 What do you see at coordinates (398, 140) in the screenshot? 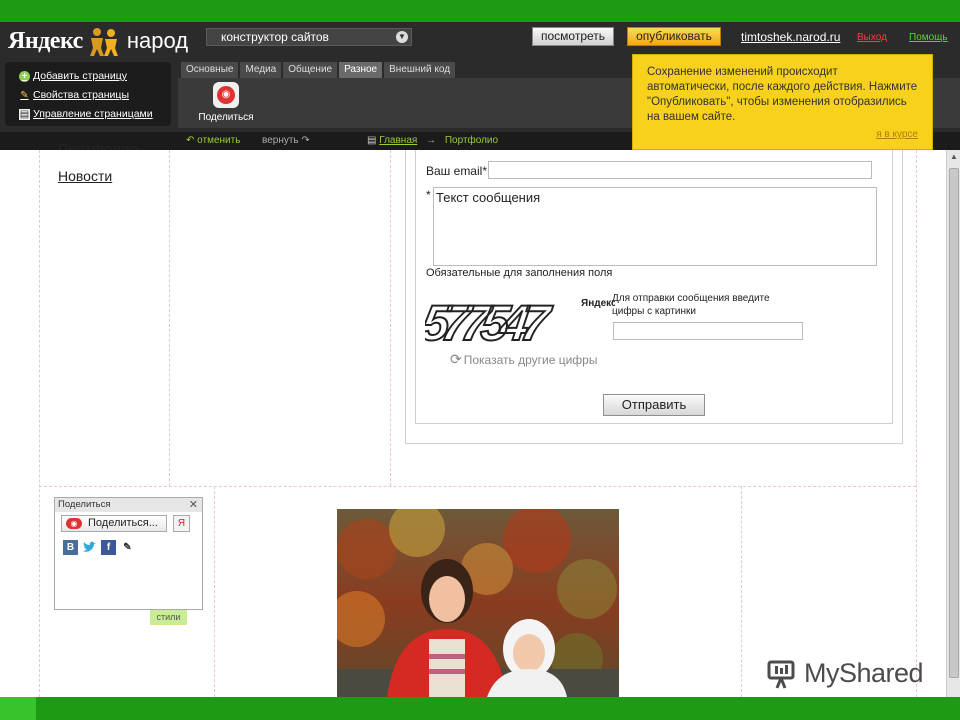
I see `breadcrumb-home: Главная` at bounding box center [398, 140].